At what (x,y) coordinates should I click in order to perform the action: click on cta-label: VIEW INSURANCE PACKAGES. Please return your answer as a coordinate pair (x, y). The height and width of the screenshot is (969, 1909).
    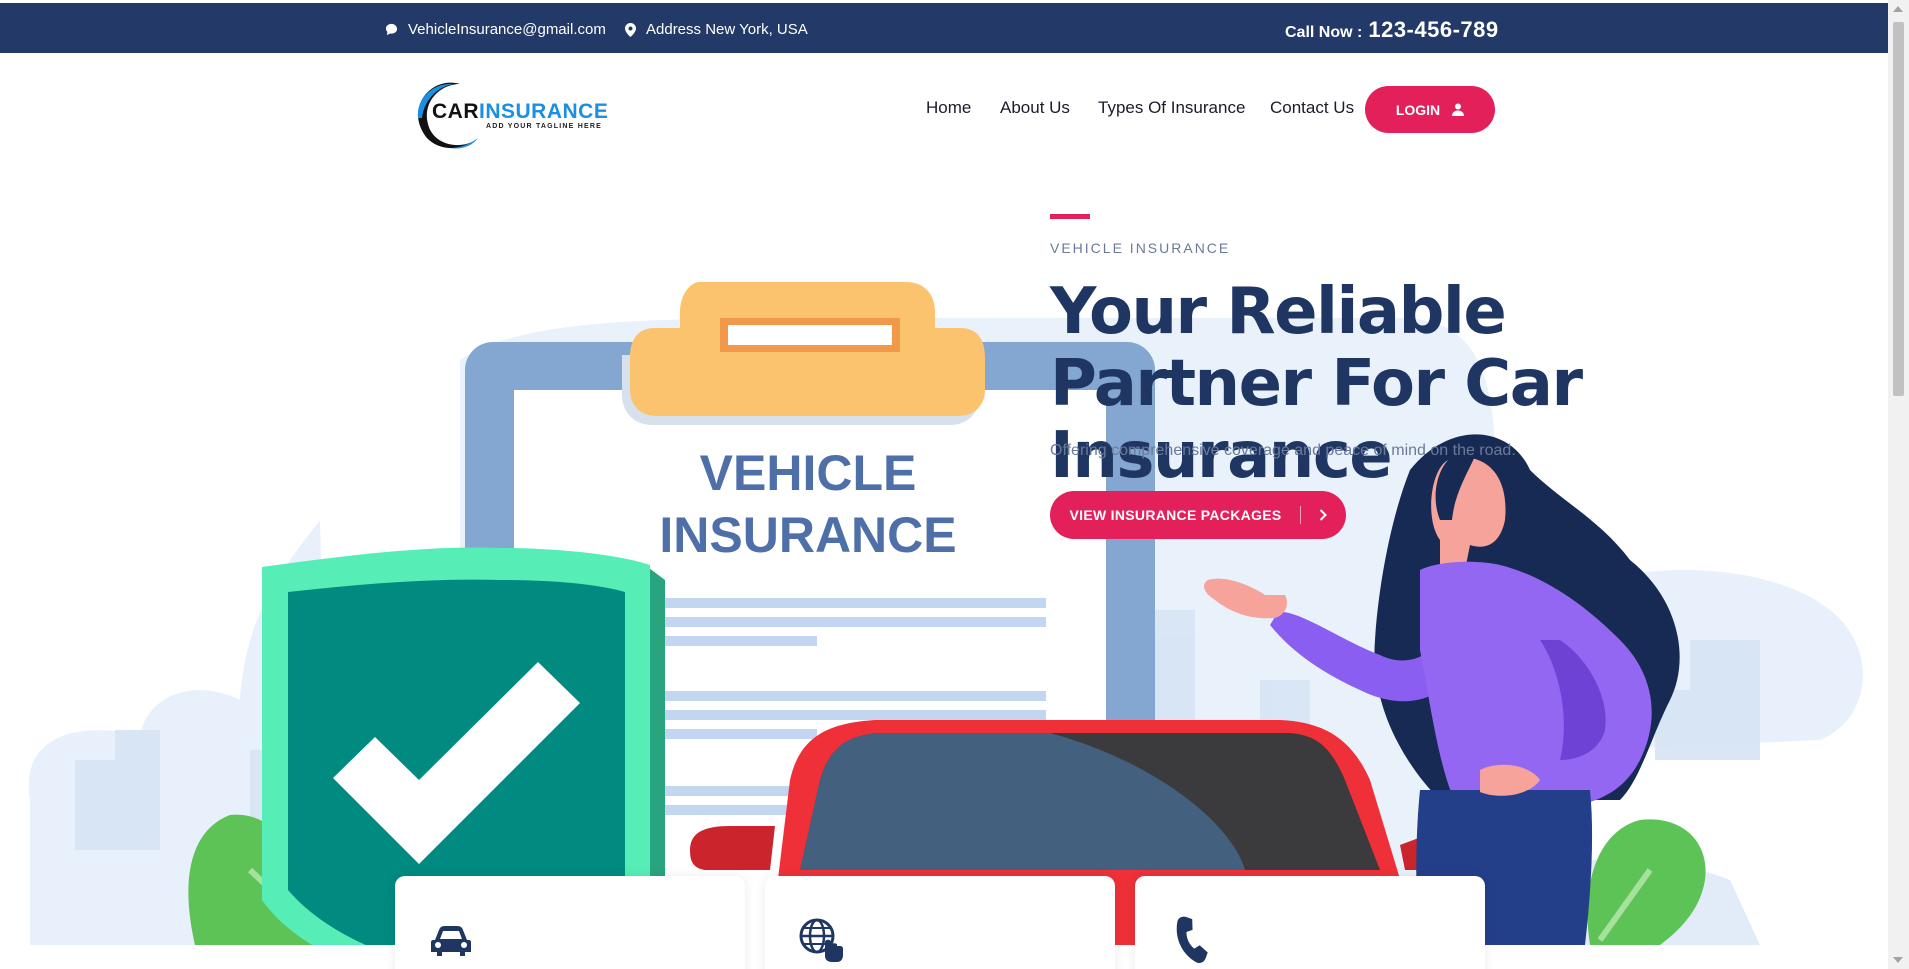
    Looking at the image, I should click on (1175, 515).